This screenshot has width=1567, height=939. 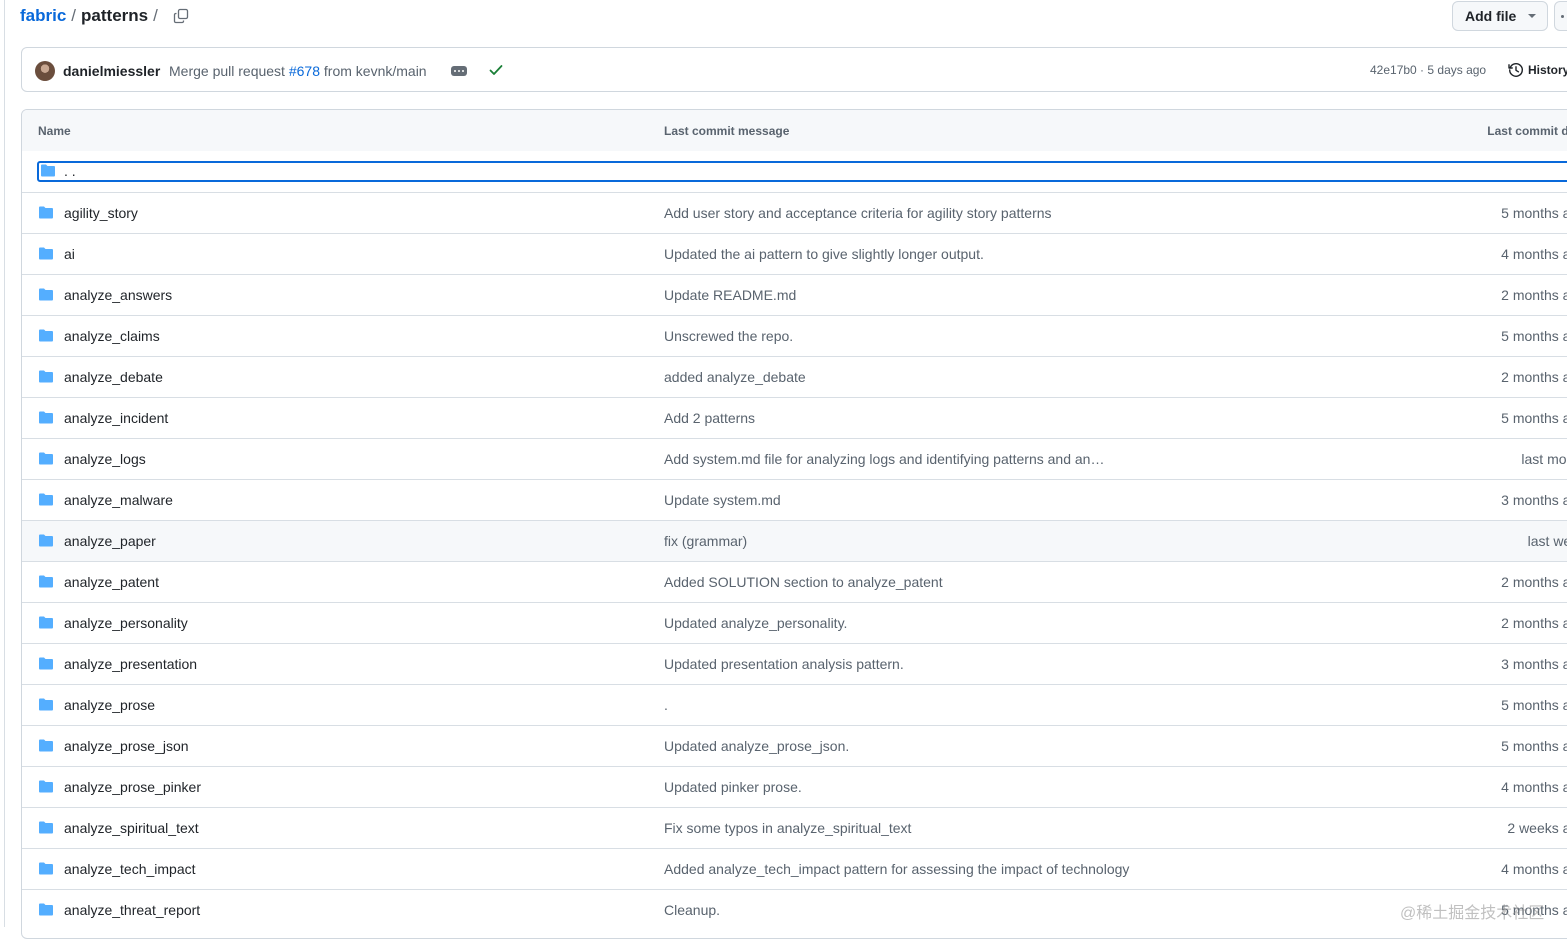 What do you see at coordinates (126, 746) in the screenshot?
I see `folder-name-link: analyze_prose_json` at bounding box center [126, 746].